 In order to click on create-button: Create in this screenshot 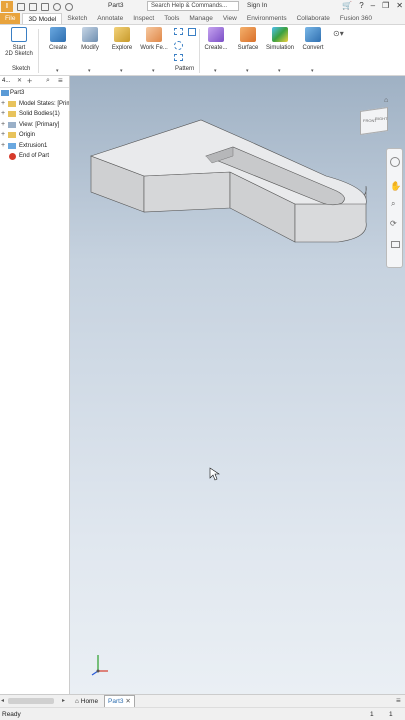, I will do `click(58, 39)`.